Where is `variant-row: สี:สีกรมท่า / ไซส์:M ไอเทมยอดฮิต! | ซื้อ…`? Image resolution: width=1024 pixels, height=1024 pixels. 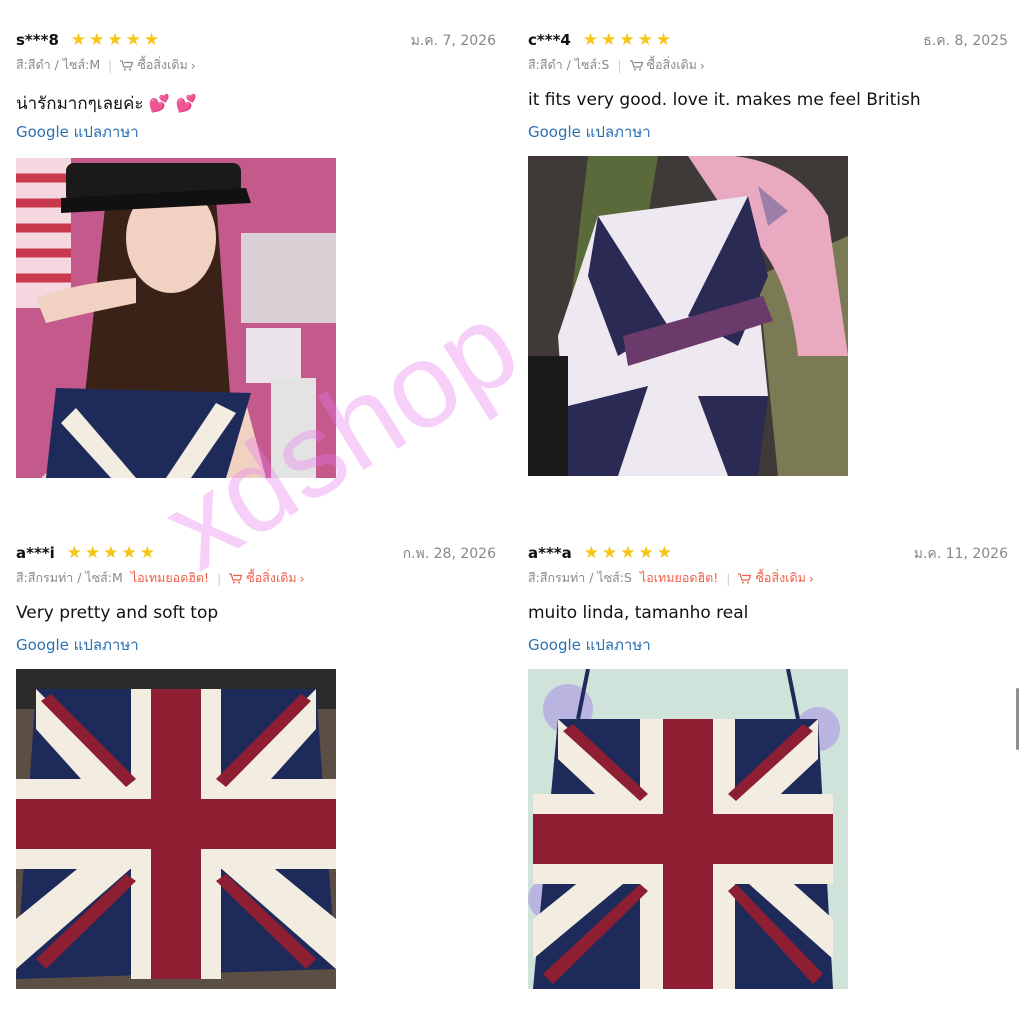 variant-row: สี:สีกรมท่า / ไซส์:M ไอเทมยอดฮิต! | ซื้อ… is located at coordinates (256, 578).